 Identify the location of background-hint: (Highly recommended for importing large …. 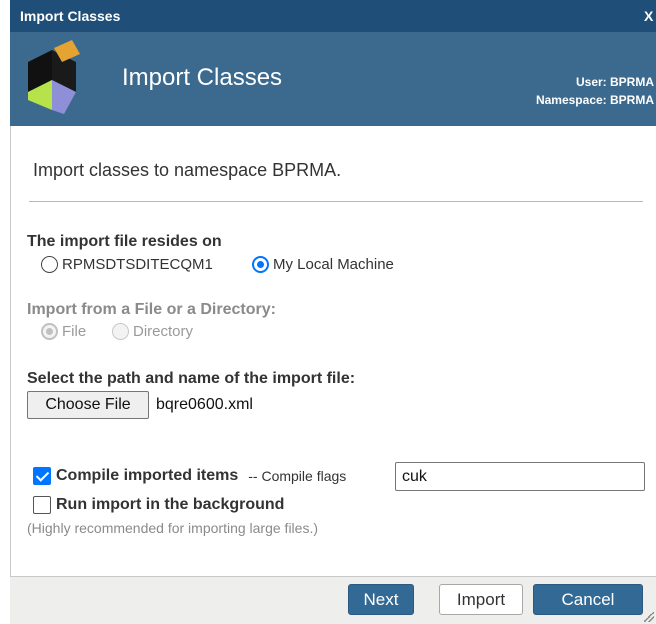
(172, 528).